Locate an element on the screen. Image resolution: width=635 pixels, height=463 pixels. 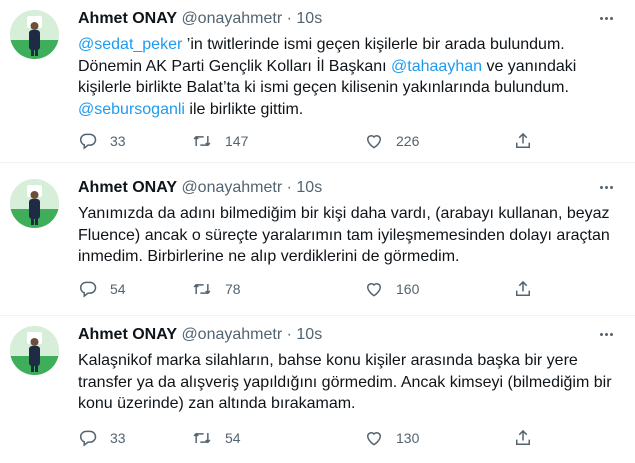
like-count: 130 is located at coordinates (408, 438).